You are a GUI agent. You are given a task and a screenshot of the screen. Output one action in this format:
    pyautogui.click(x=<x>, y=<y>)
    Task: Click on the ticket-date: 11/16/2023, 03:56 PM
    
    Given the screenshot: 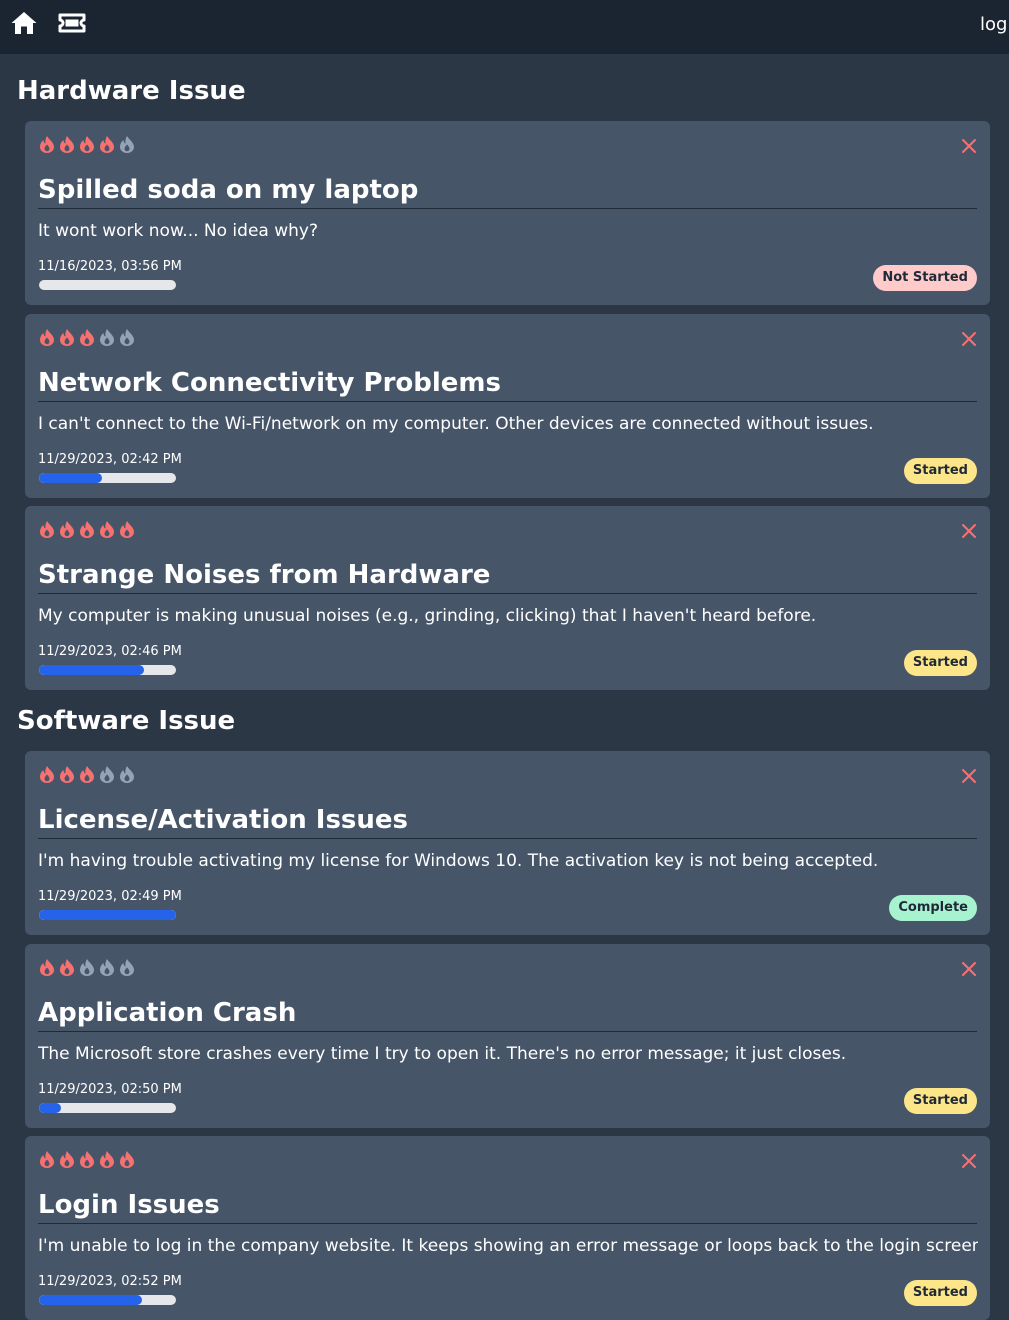 What is the action you would take?
    pyautogui.click(x=110, y=266)
    